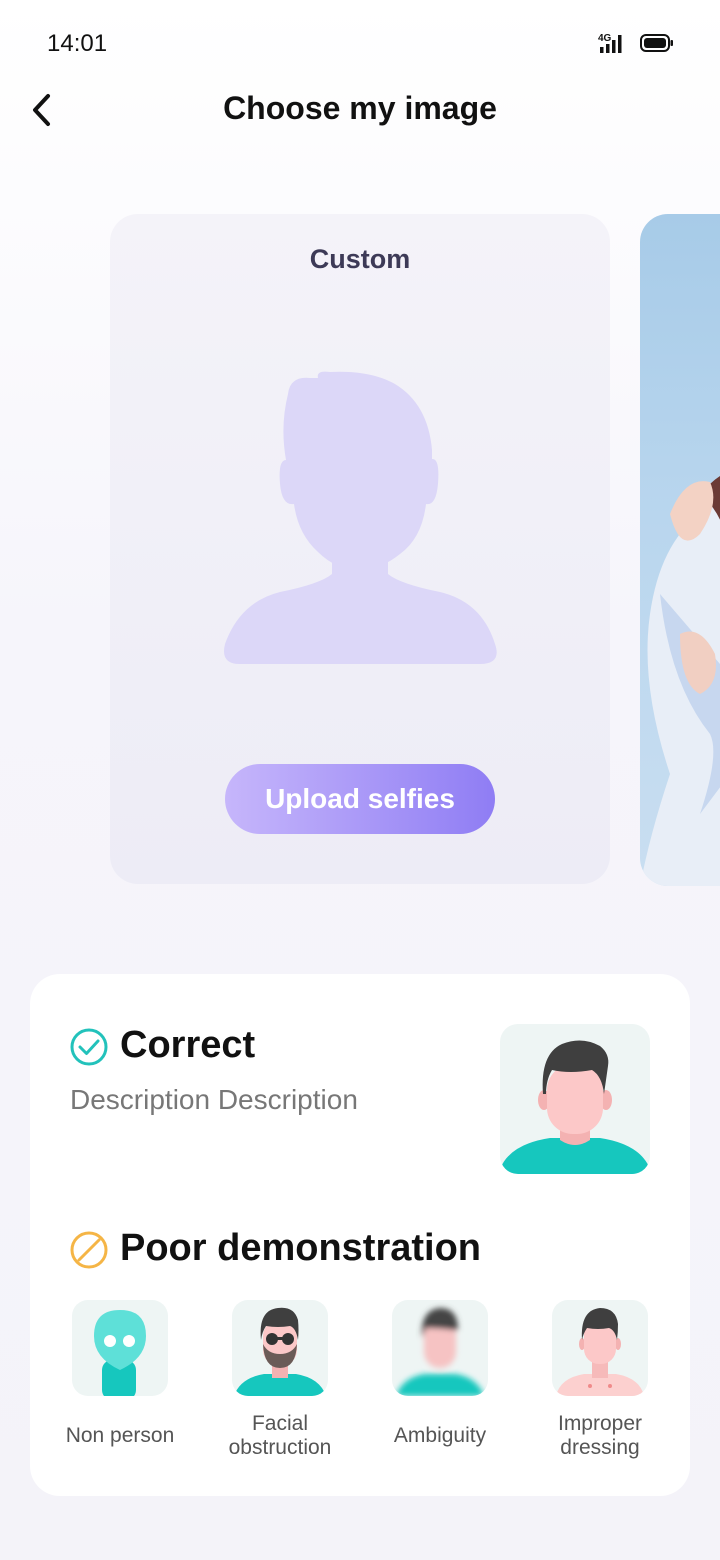 This screenshot has width=720, height=1560. I want to click on alien-icon, so click(120, 1353).